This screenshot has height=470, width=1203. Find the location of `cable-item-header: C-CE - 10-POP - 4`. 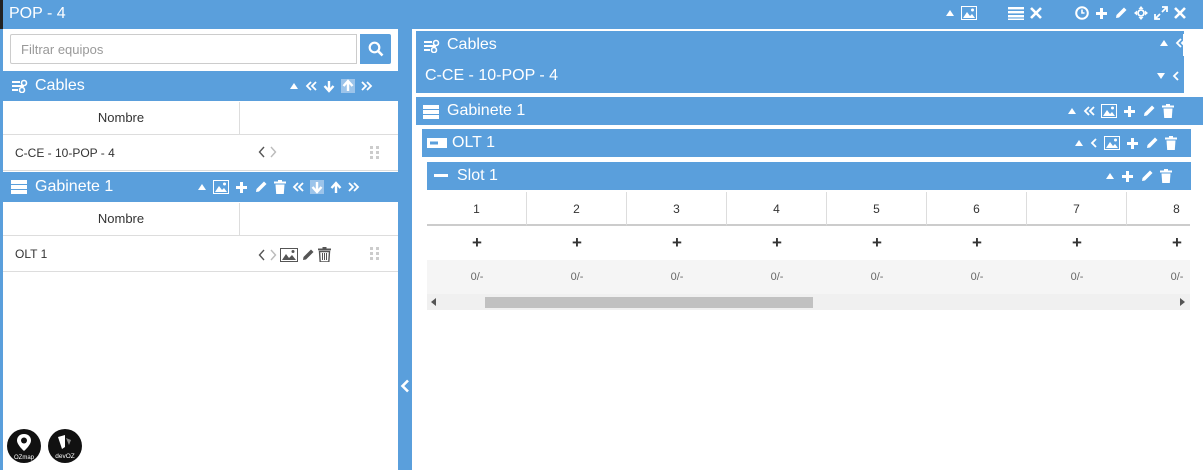

cable-item-header: C-CE - 10-POP - 4 is located at coordinates (800, 76).